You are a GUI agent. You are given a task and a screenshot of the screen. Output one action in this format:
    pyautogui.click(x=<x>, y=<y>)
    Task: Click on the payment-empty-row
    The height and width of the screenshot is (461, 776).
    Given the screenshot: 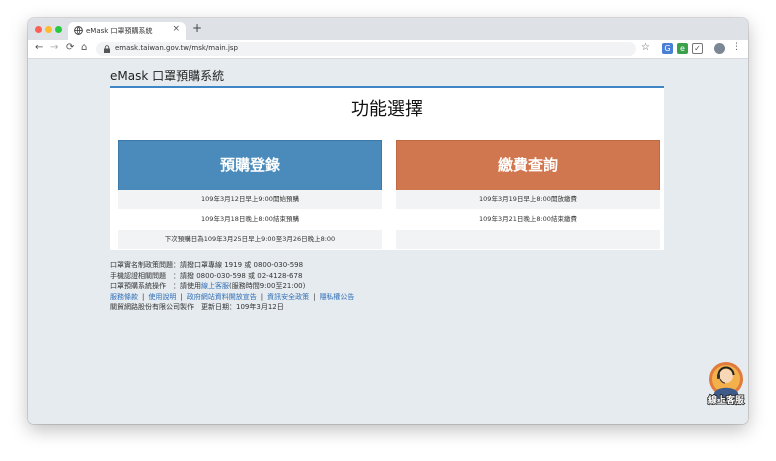 What is the action you would take?
    pyautogui.click(x=528, y=239)
    